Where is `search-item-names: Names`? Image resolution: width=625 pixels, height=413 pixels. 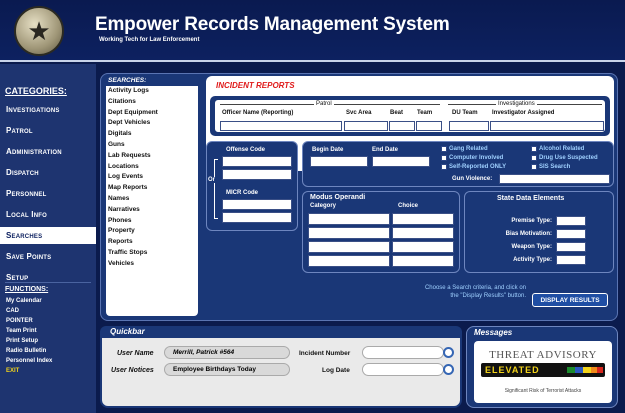
search-item-names: Names is located at coordinates (118, 198).